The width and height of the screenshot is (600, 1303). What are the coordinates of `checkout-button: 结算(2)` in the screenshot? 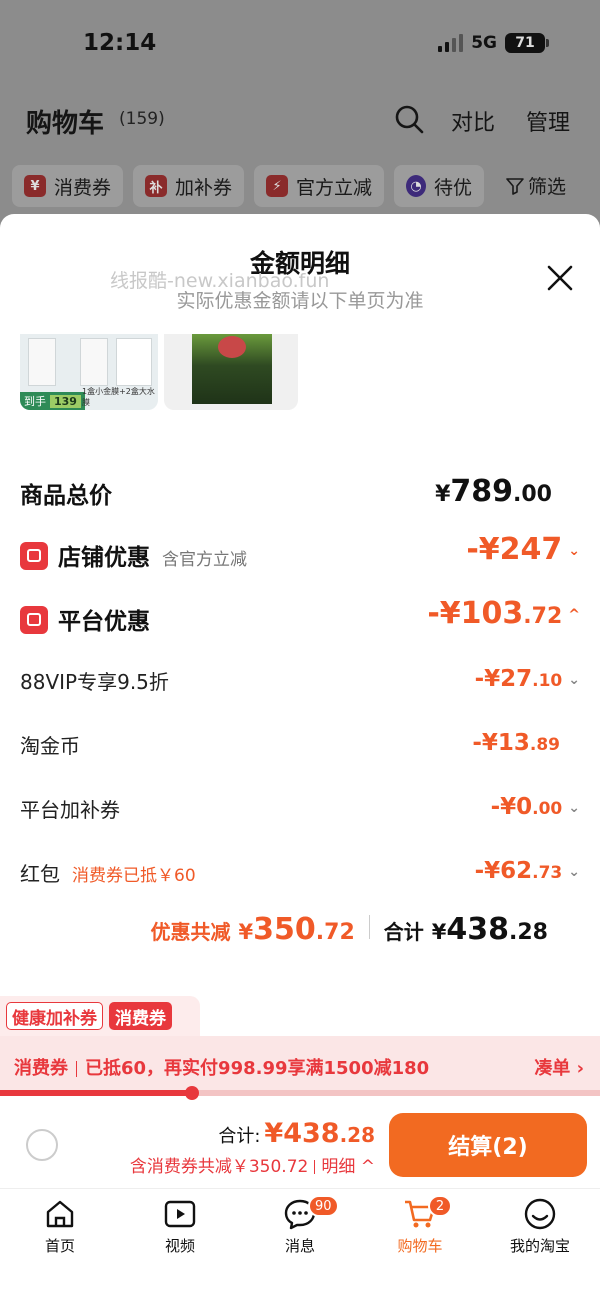 It's located at (488, 1145).